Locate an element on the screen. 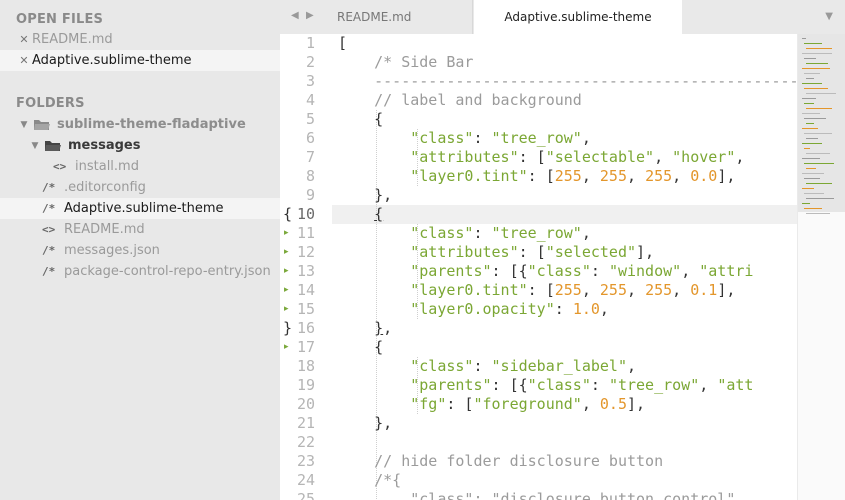 This screenshot has width=845, height=500. number-token: 0.0 is located at coordinates (704, 176).